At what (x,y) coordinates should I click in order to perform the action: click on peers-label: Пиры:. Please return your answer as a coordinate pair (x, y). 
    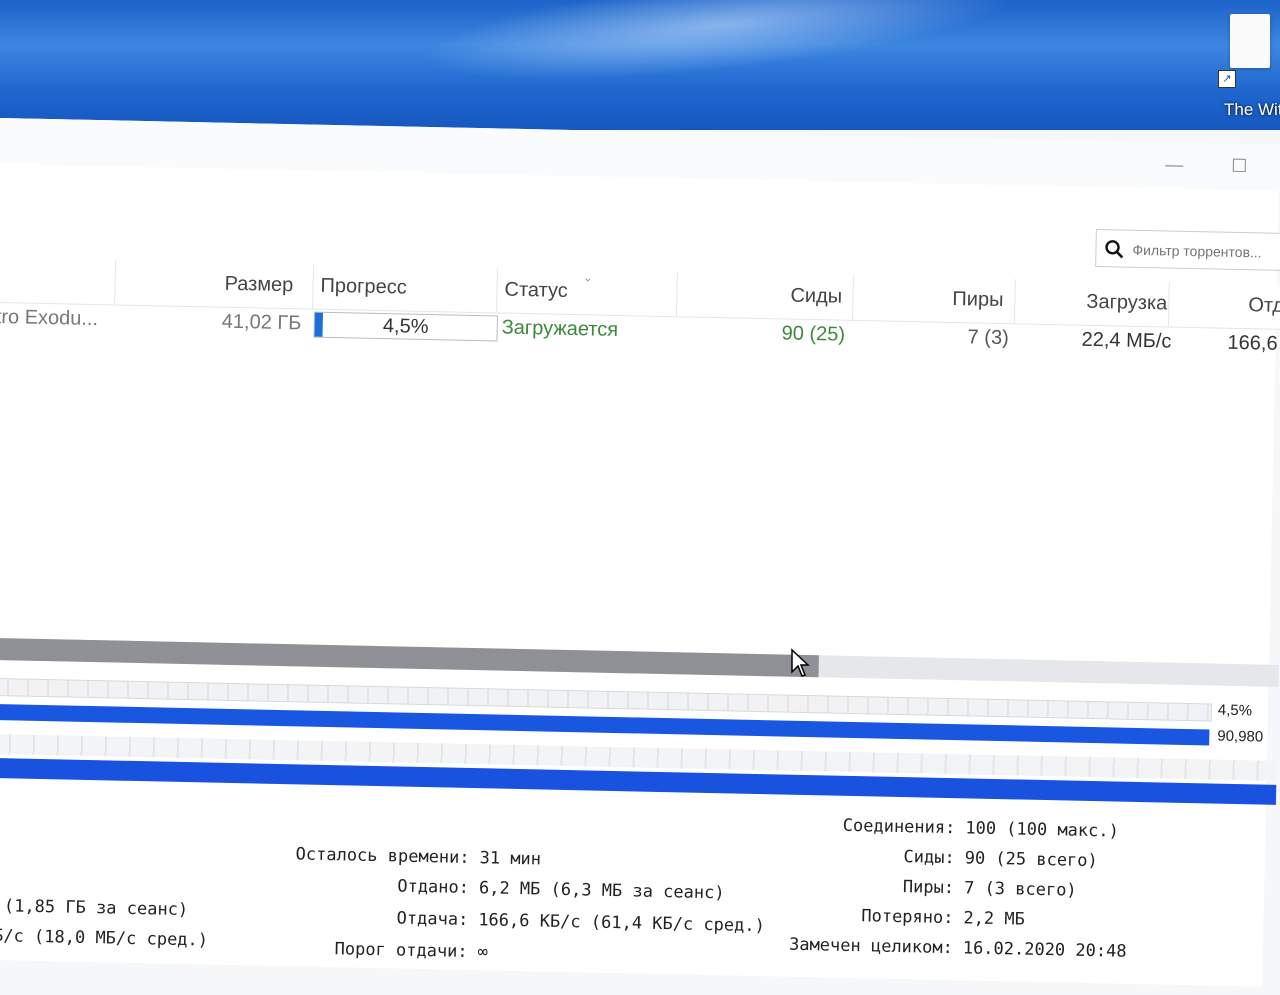
    Looking at the image, I should click on (928, 888).